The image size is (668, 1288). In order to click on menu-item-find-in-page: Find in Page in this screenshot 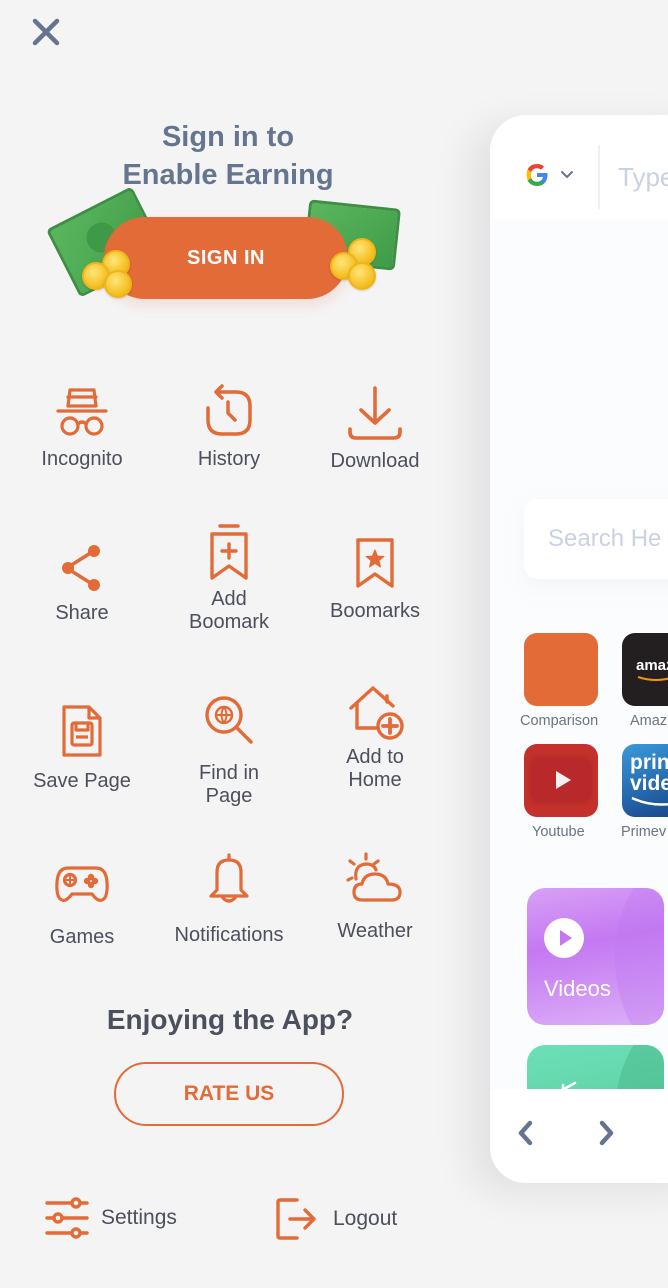, I will do `click(229, 751)`.